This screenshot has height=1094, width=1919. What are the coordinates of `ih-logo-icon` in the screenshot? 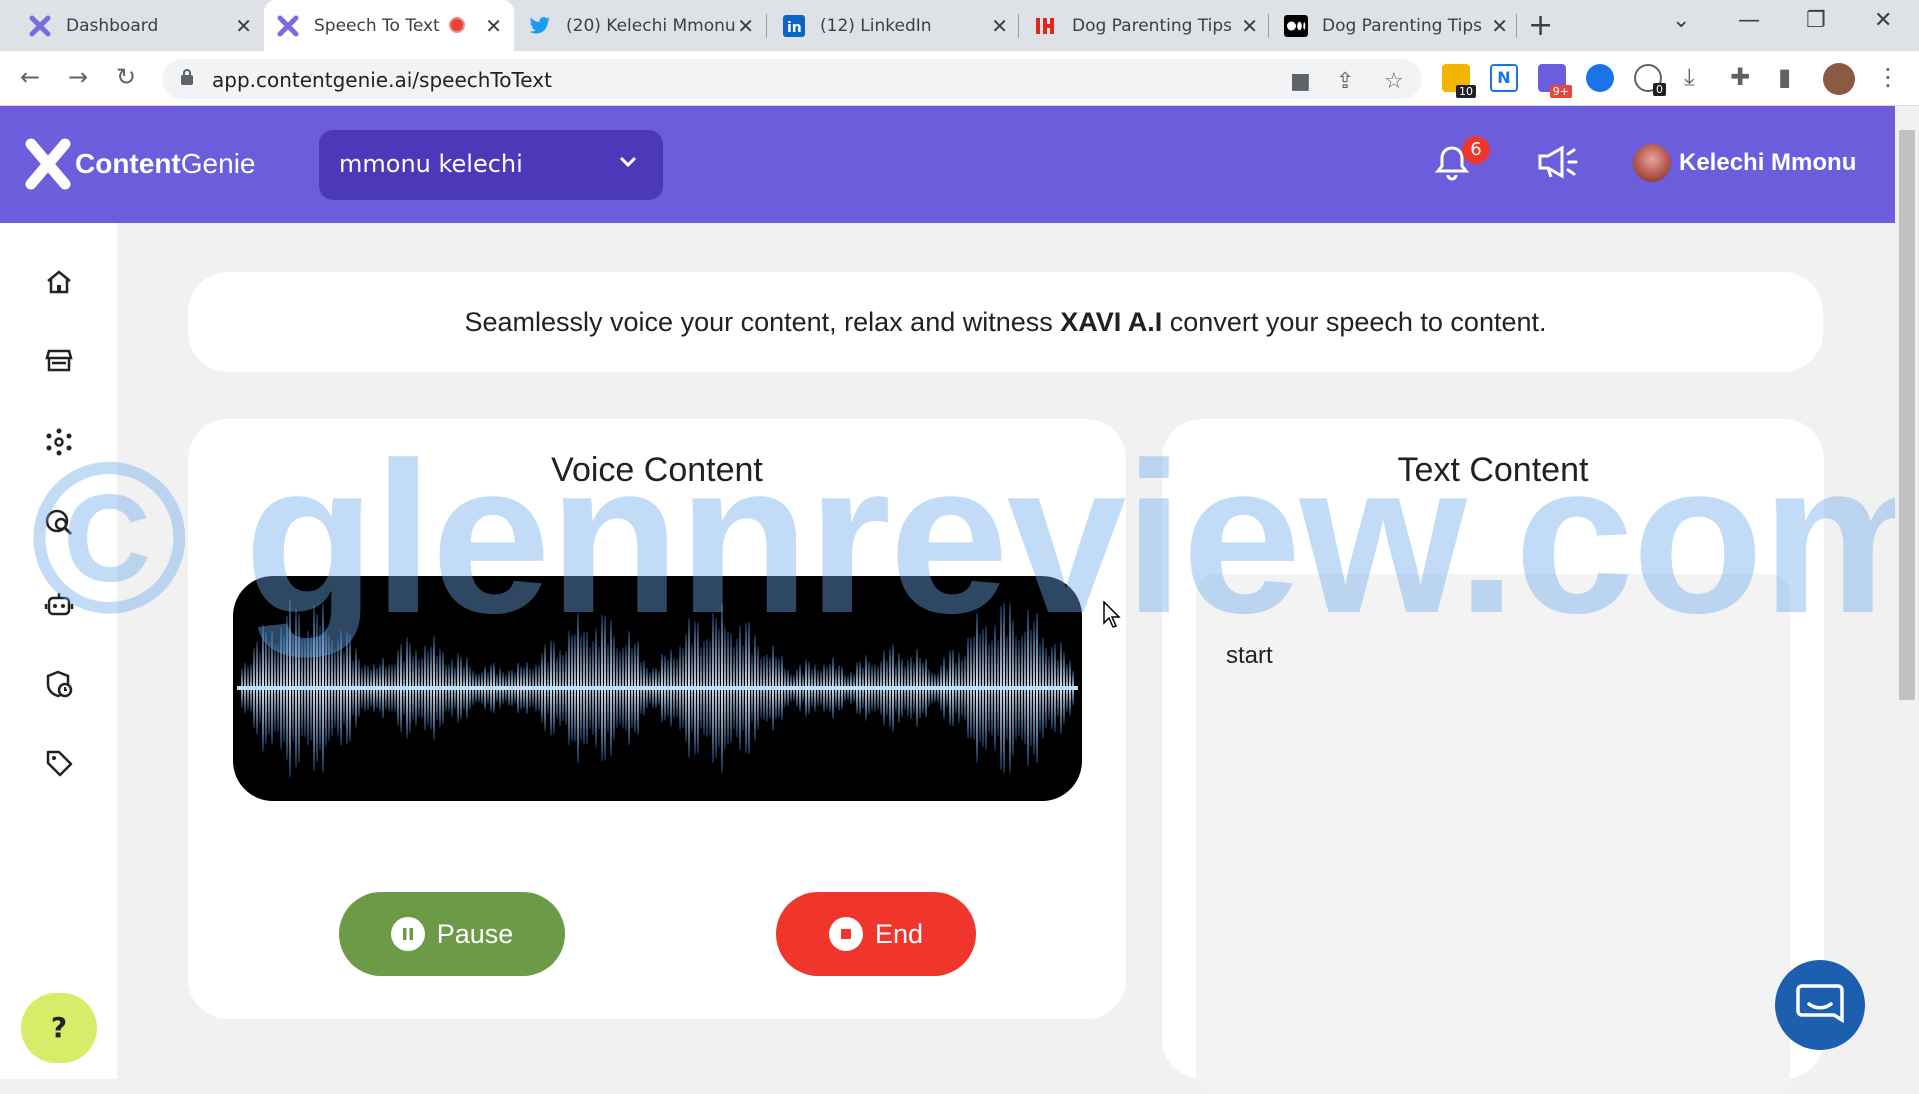 It's located at (1046, 26).